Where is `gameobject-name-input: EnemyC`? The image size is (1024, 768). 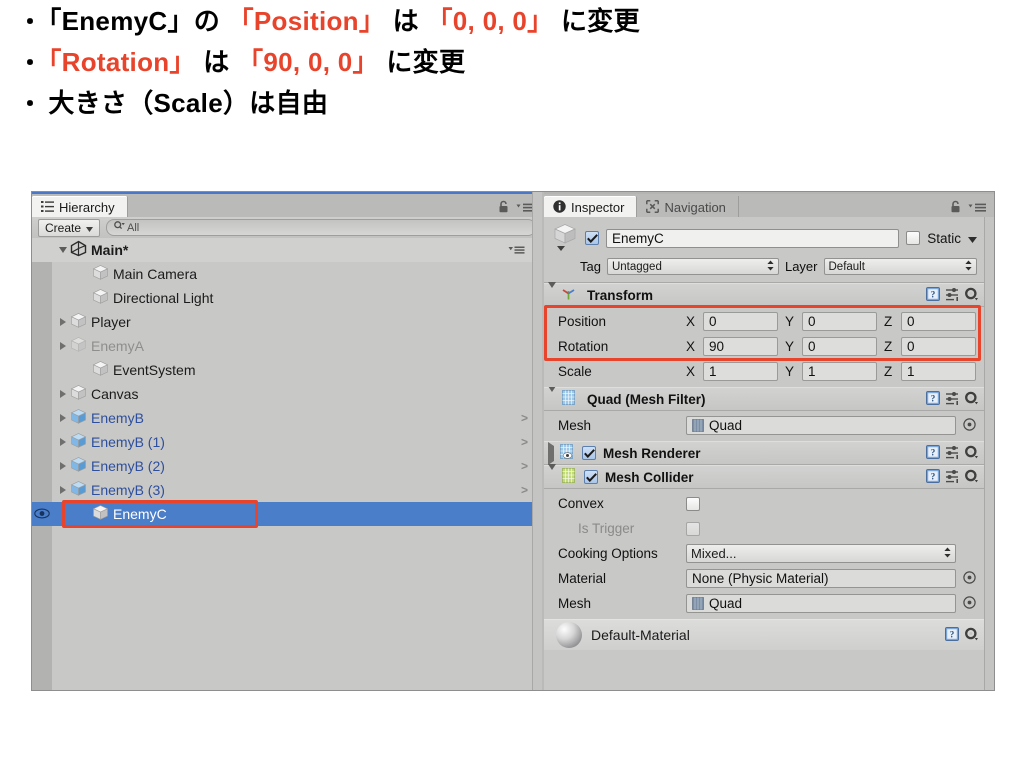 gameobject-name-input: EnemyC is located at coordinates (753, 238).